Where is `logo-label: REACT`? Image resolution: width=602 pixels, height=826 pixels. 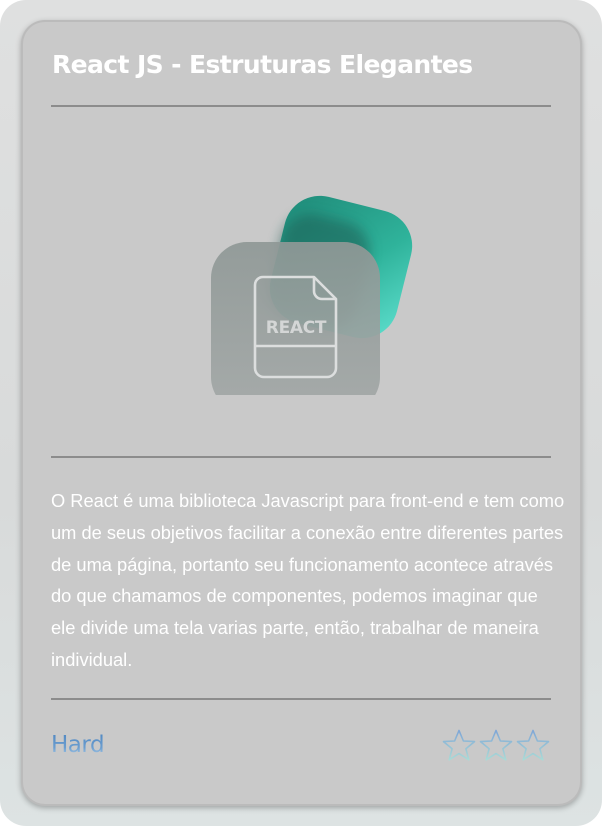
logo-label: REACT is located at coordinates (296, 328).